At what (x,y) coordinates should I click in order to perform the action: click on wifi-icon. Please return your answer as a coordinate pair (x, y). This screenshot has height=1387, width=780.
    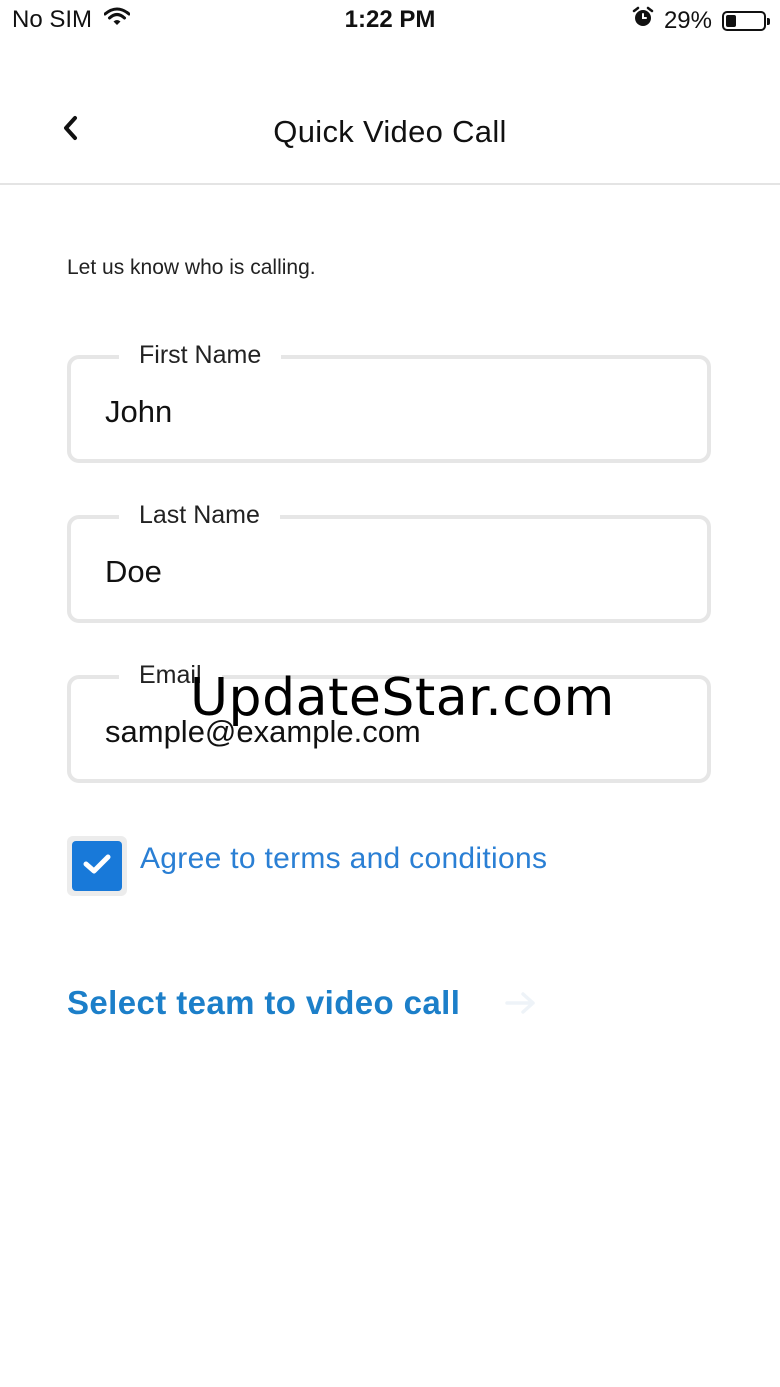
    Looking at the image, I should click on (117, 20).